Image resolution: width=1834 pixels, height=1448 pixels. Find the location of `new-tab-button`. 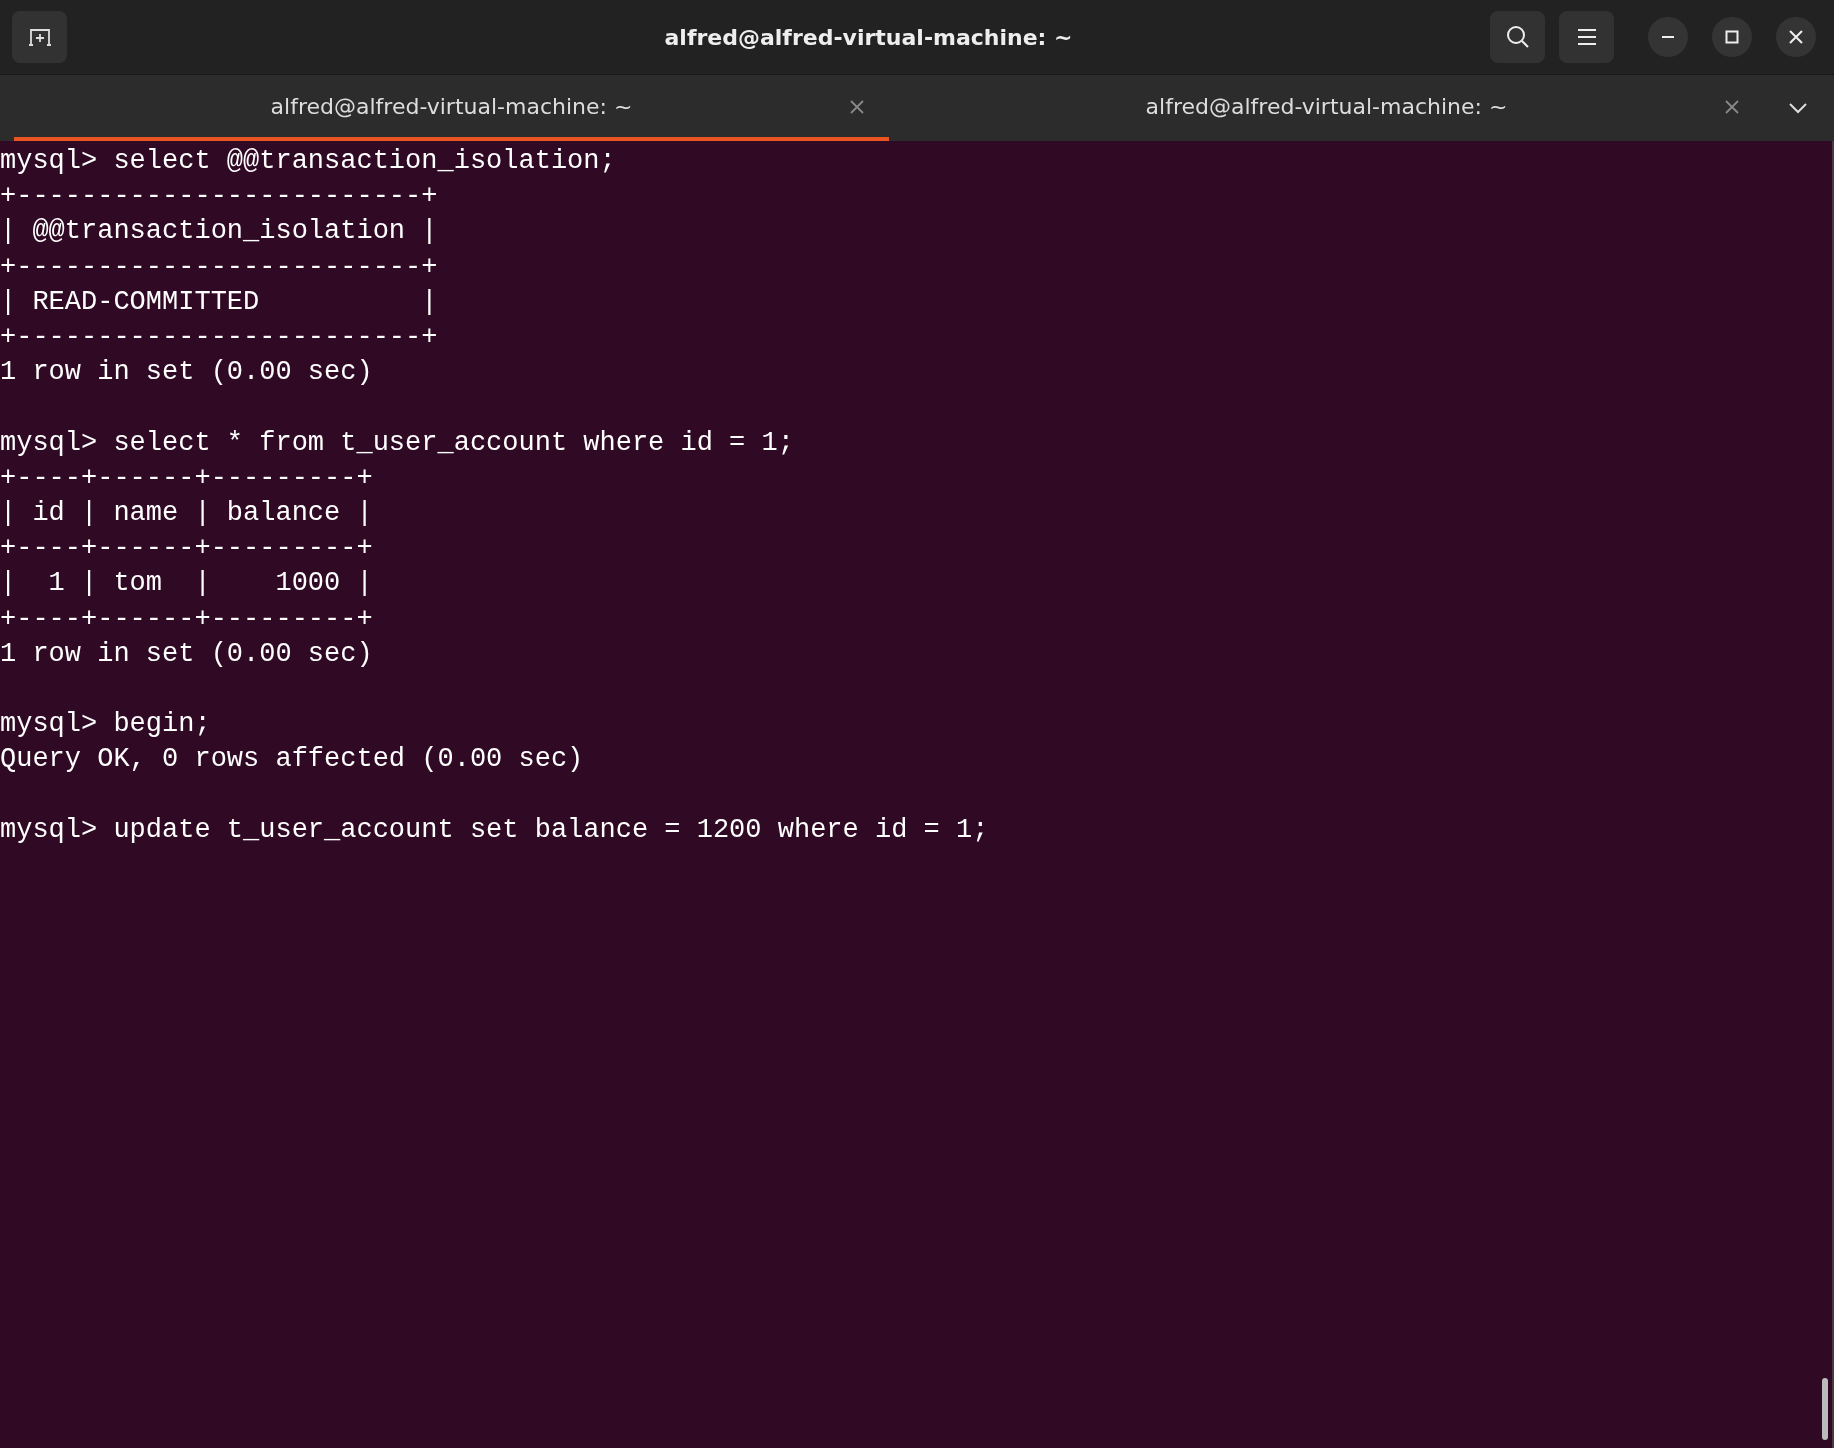

new-tab-button is located at coordinates (39, 37).